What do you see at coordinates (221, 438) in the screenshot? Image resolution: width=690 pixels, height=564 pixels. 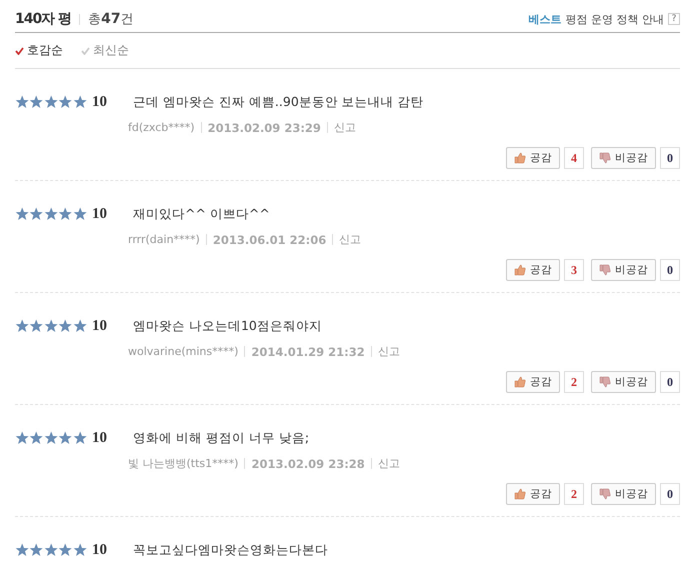 I see `review-text: 영화에 비해 평점이 너무 낮음;` at bounding box center [221, 438].